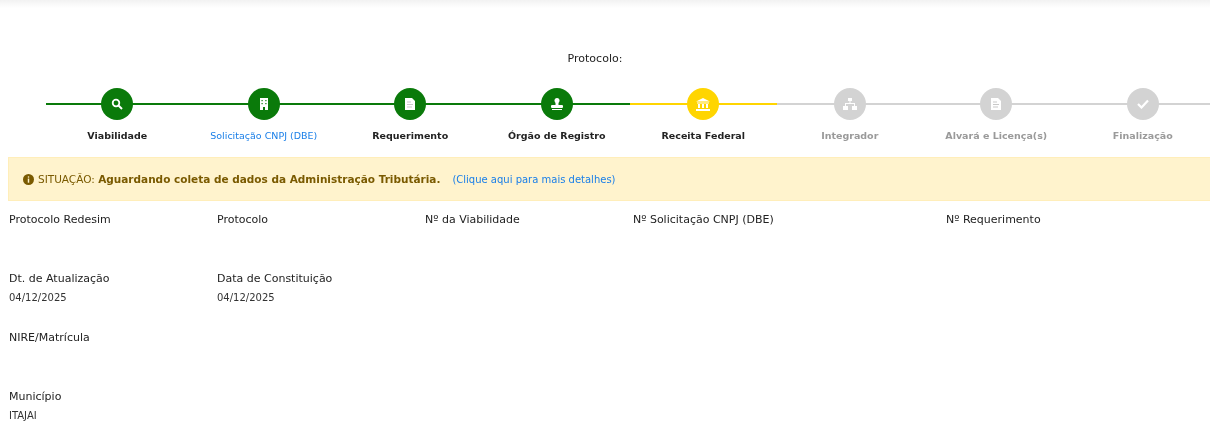 The width and height of the screenshot is (1210, 443). What do you see at coordinates (264, 135) in the screenshot?
I see `step-label: Solicitação CNPJ (DBE)` at bounding box center [264, 135].